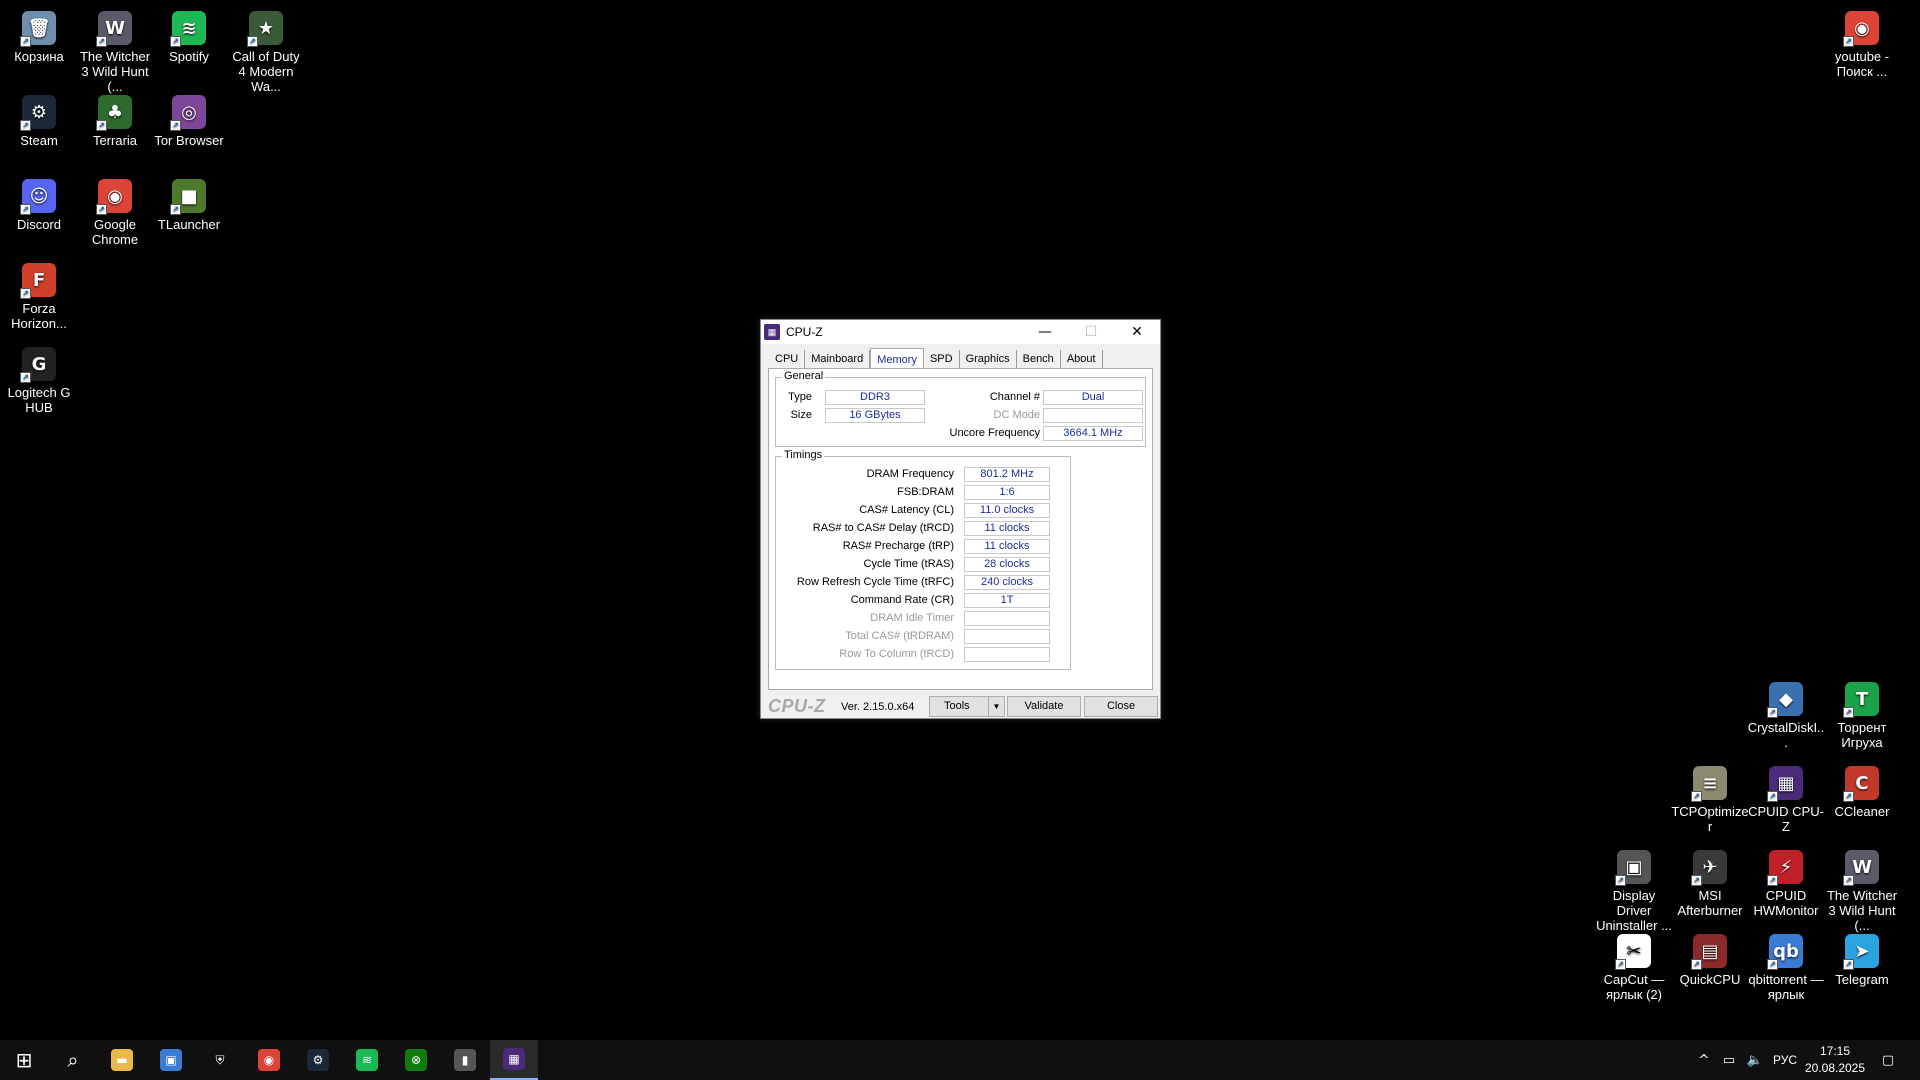 Image resolution: width=1920 pixels, height=1080 pixels. Describe the element at coordinates (189, 224) in the screenshot. I see `desktop-icon-label: TLauncher` at that location.